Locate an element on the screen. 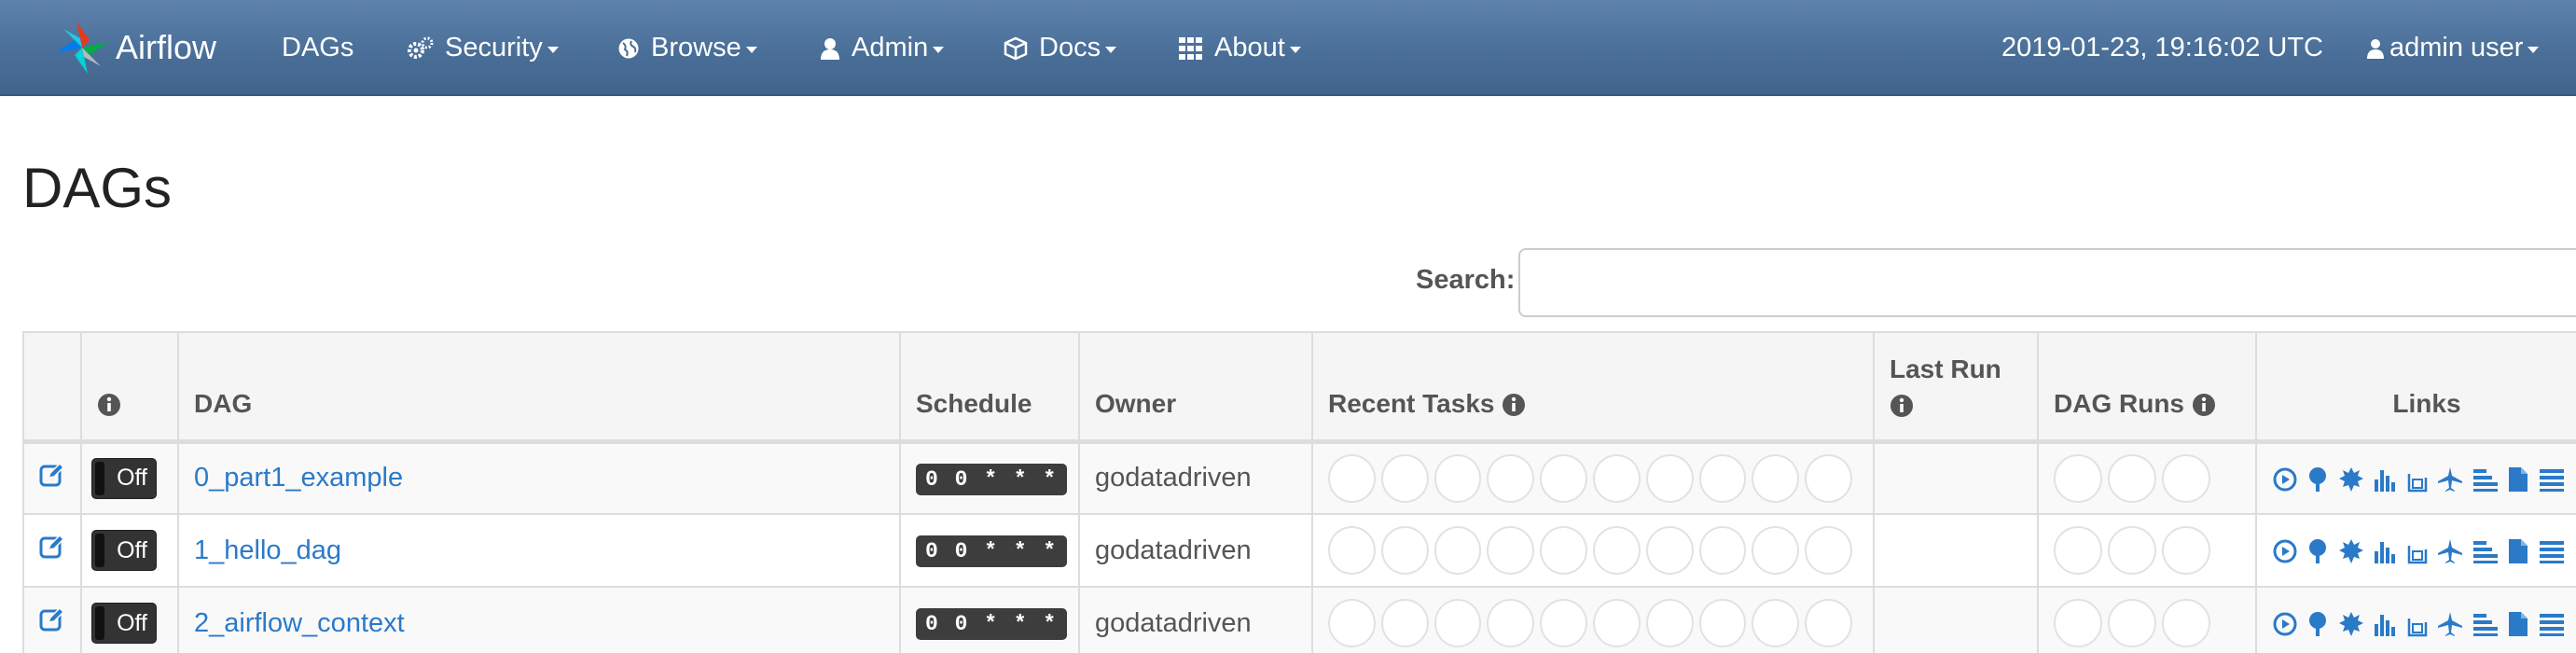 This screenshot has height=653, width=2576. dag-id-link: 1_hello_dag is located at coordinates (267, 550).